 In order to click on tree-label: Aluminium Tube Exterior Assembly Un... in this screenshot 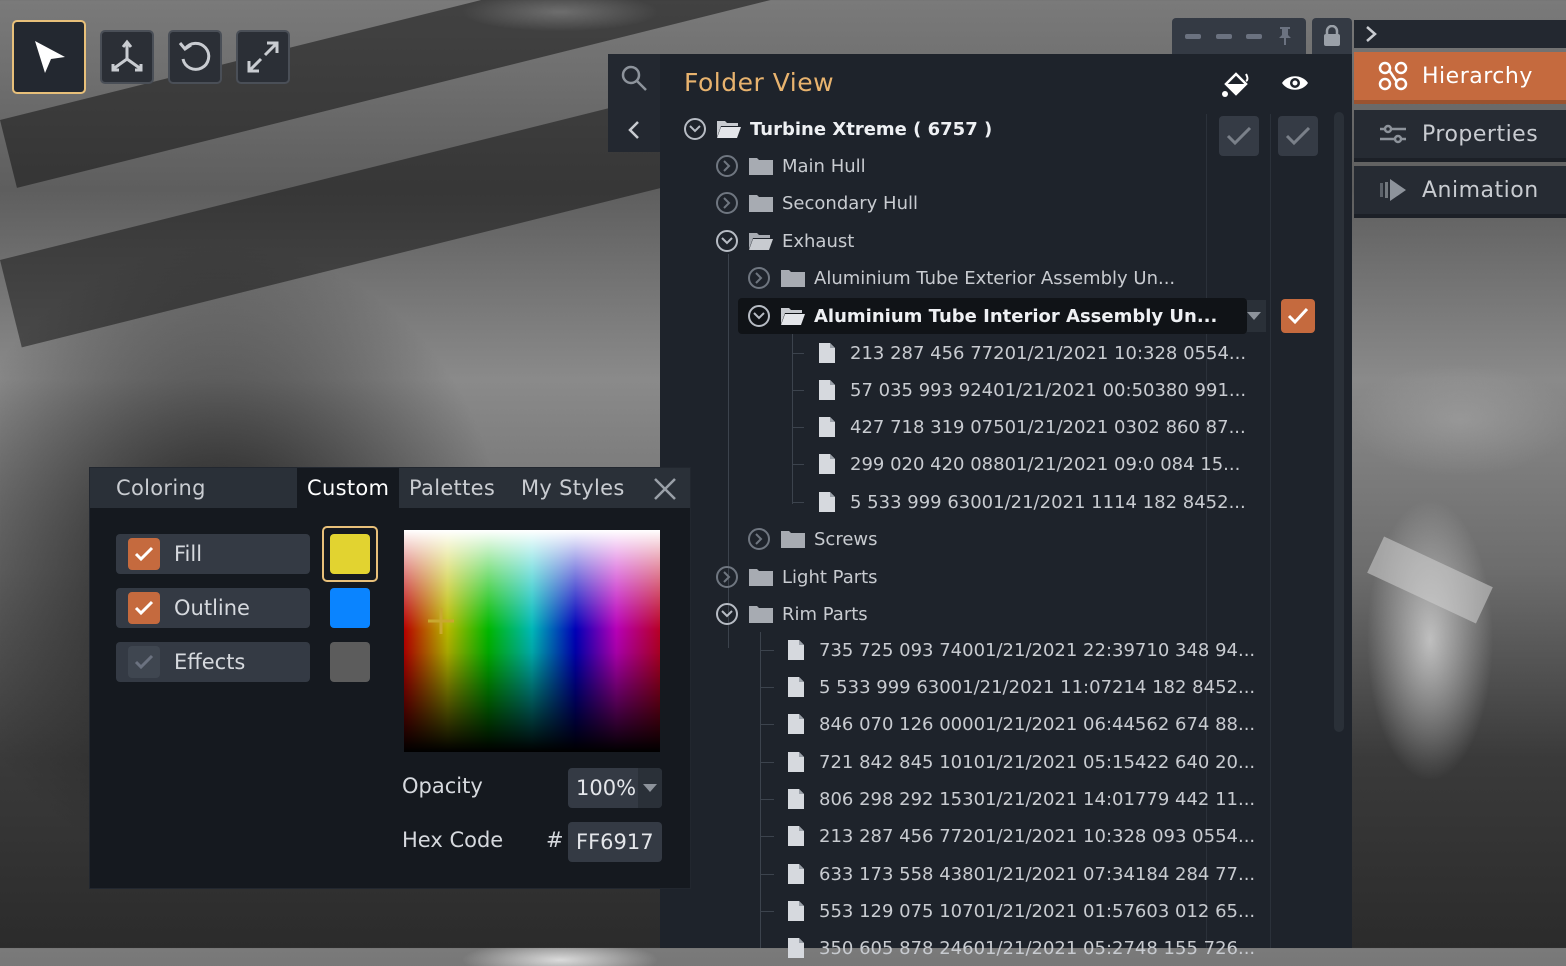, I will do `click(995, 278)`.